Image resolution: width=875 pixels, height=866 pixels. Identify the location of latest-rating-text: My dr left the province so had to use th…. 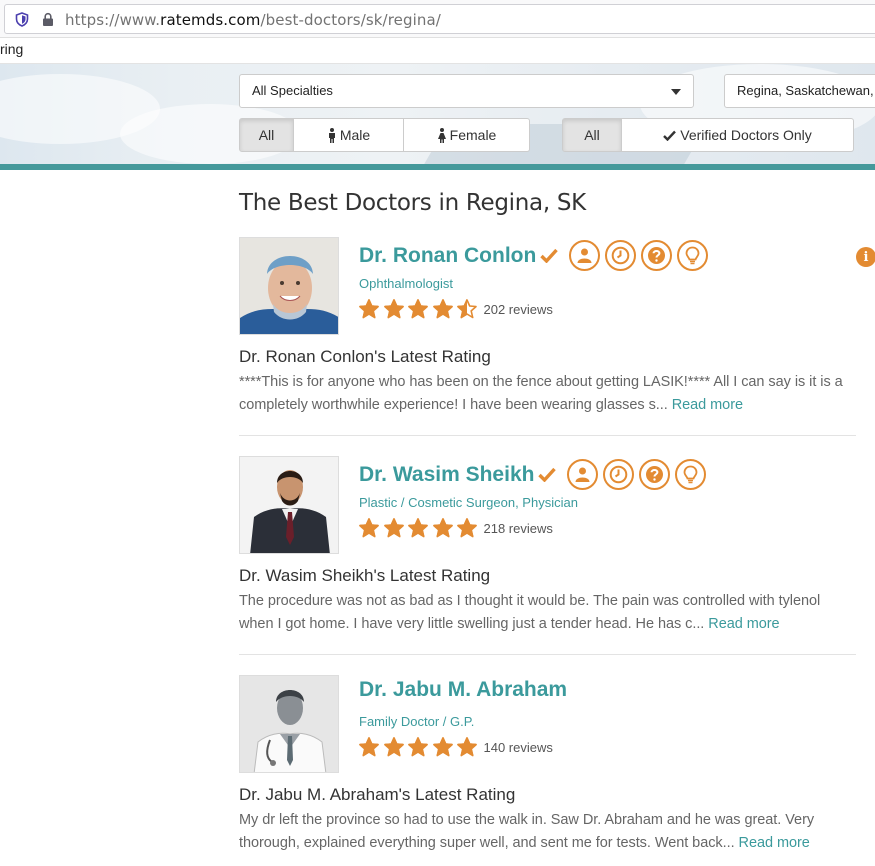
(547, 832).